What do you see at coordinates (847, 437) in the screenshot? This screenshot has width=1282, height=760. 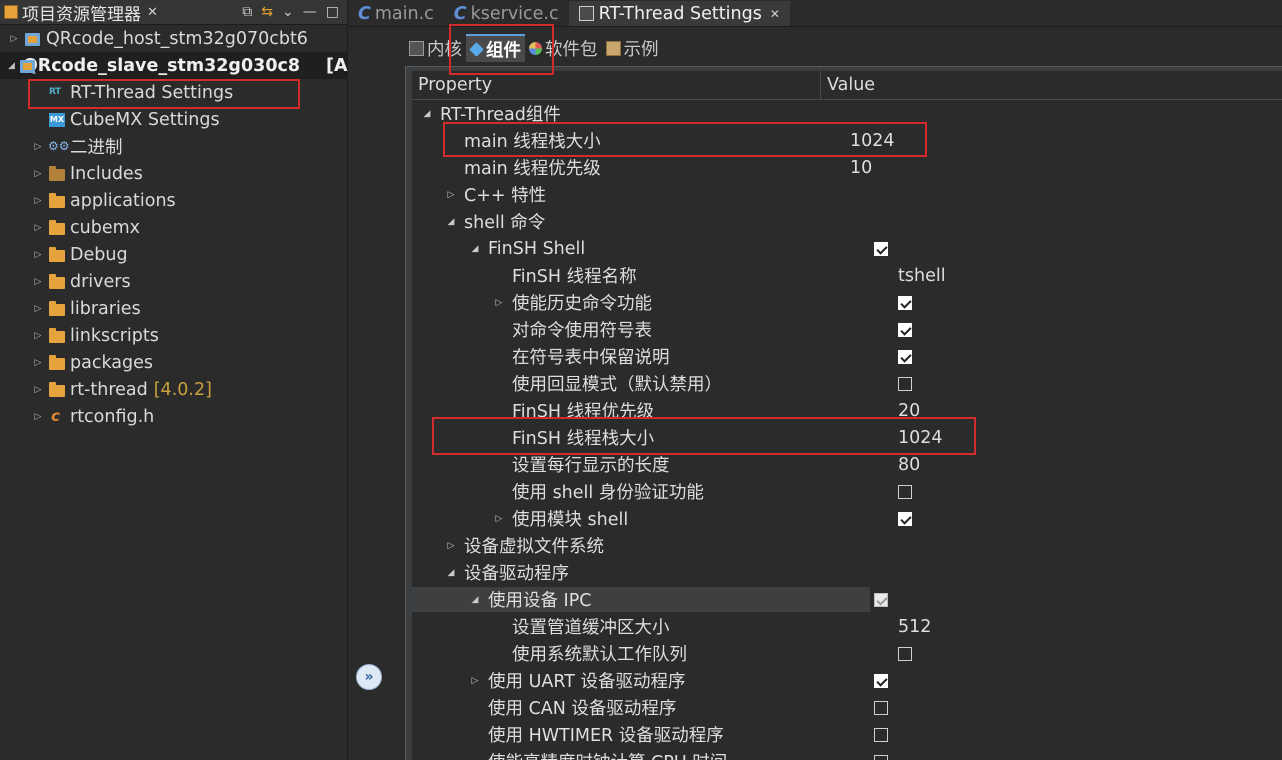 I see `property-row: FinSH 线程栈大小 1024` at bounding box center [847, 437].